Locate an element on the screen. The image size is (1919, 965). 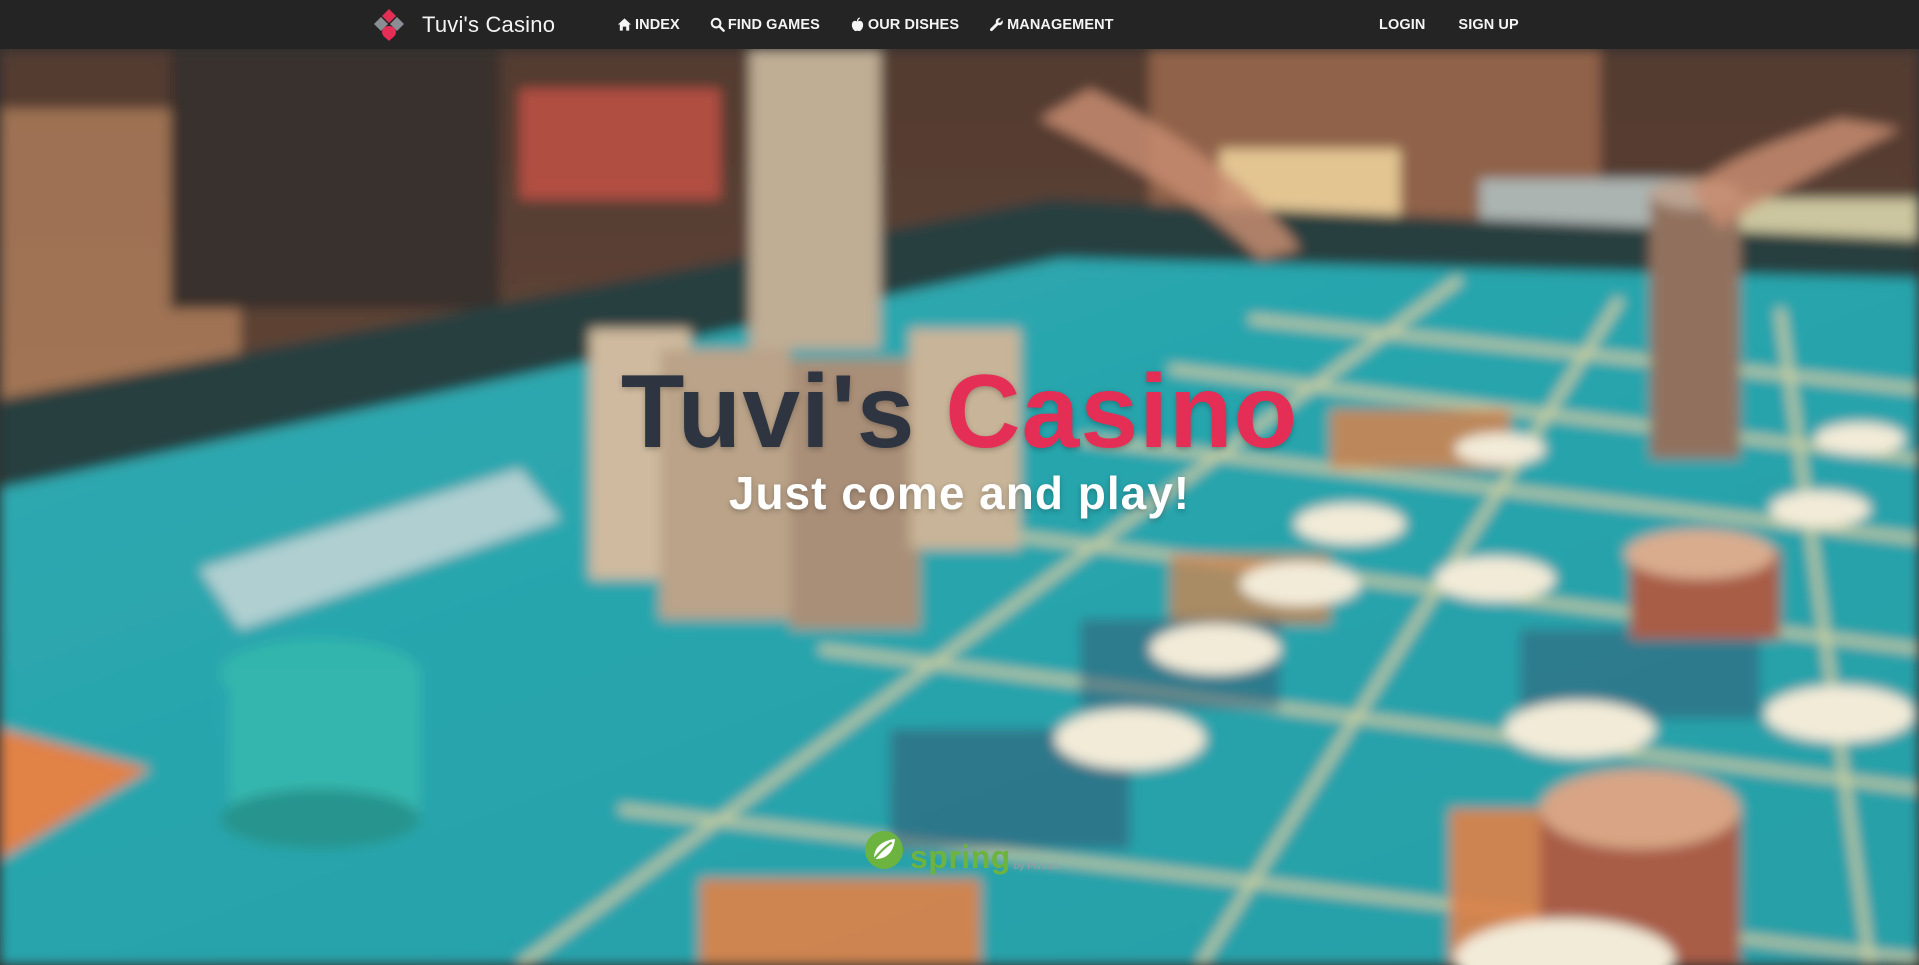
suit-logo-icon is located at coordinates (389, 25).